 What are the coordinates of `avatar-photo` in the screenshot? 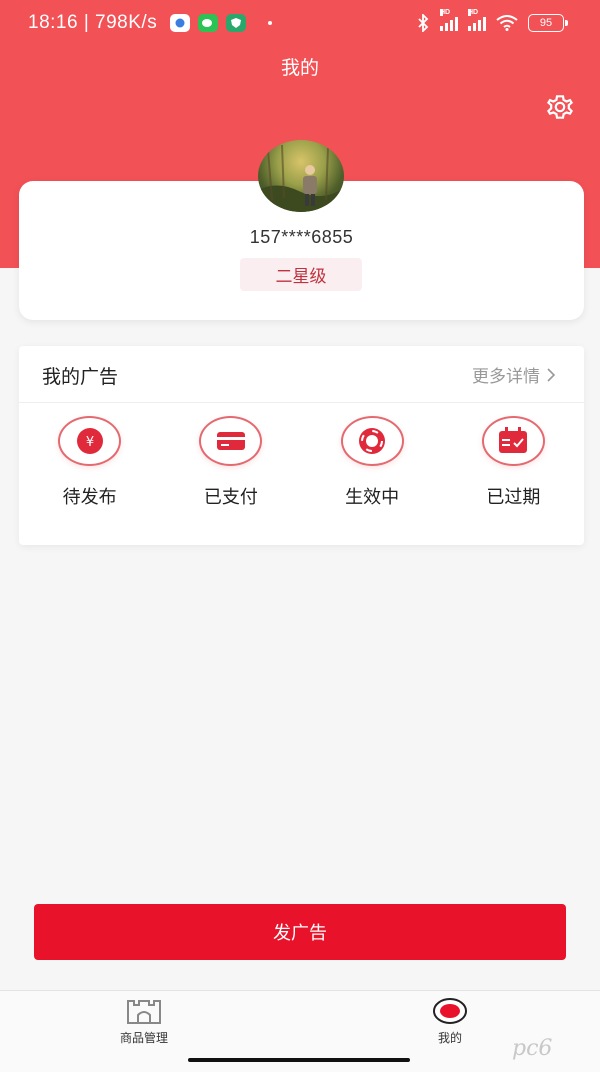 It's located at (301, 178).